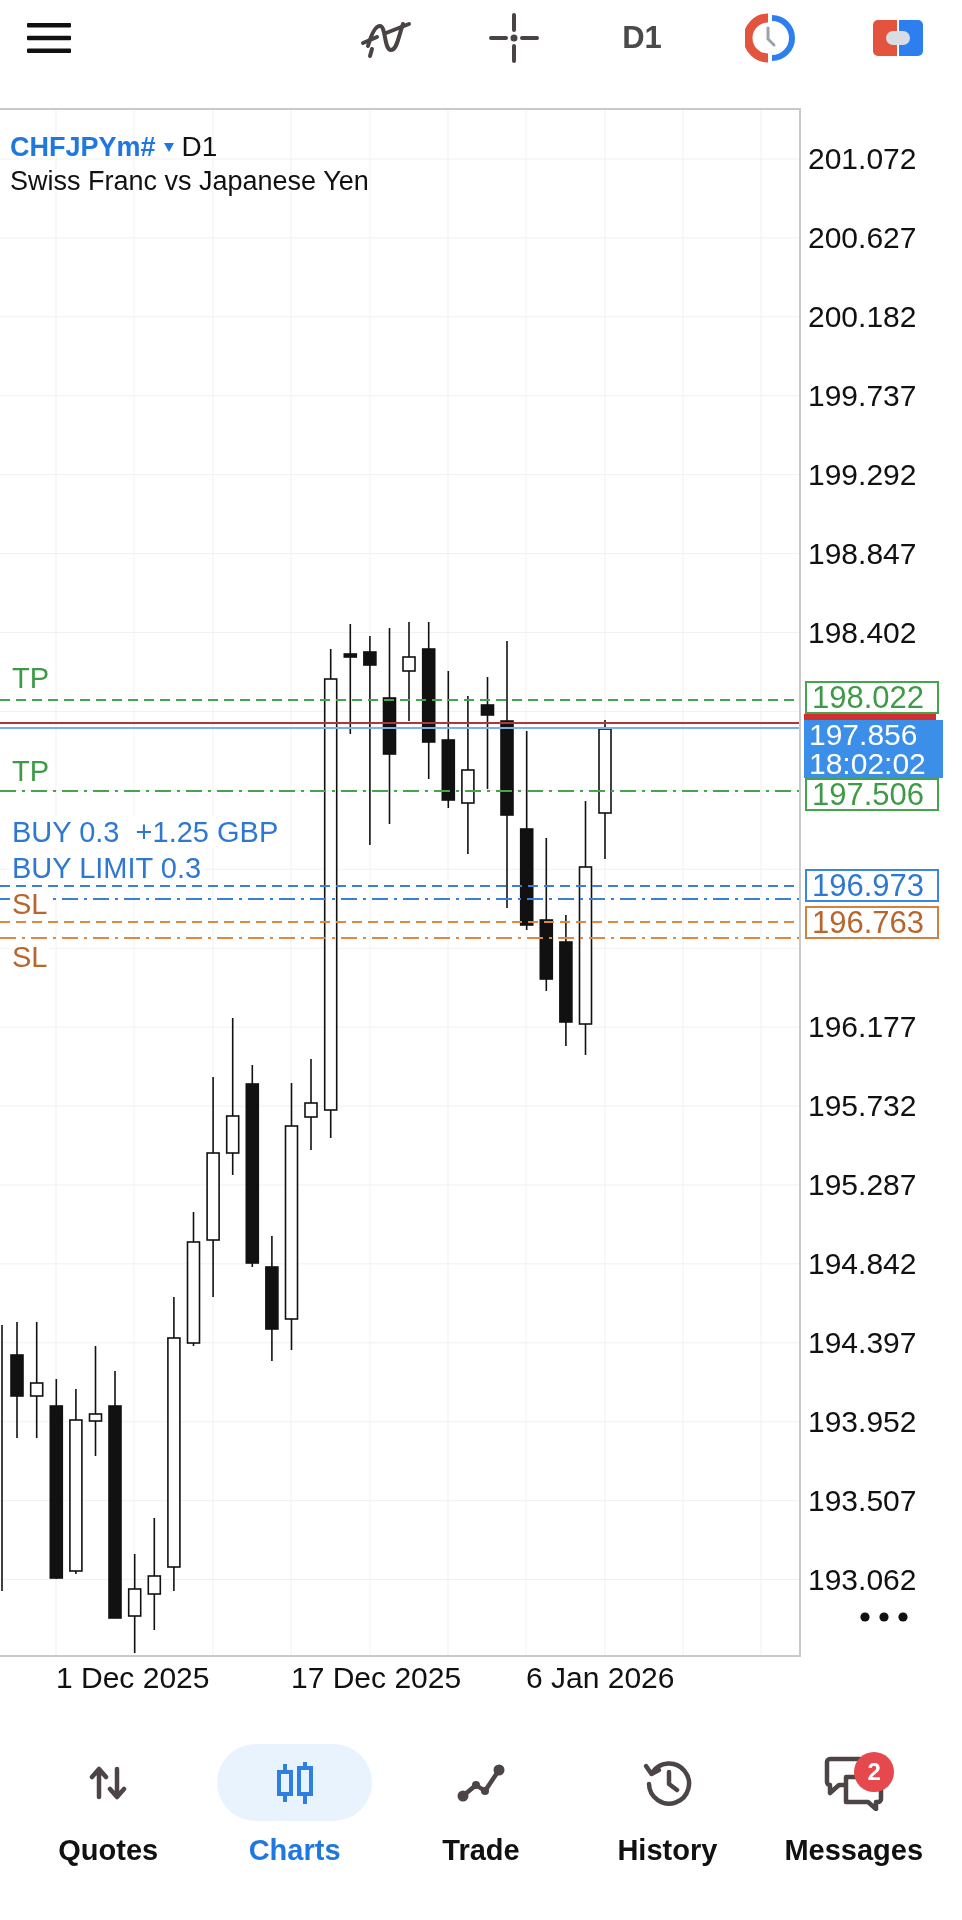  What do you see at coordinates (884, 1617) in the screenshot?
I see `more-icon` at bounding box center [884, 1617].